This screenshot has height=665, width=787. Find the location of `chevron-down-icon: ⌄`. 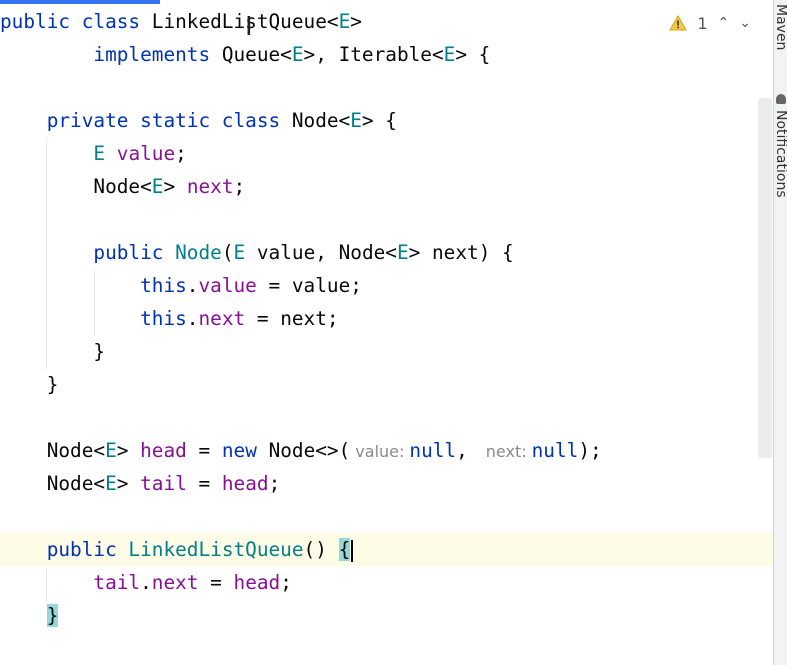

chevron-down-icon: ⌄ is located at coordinates (745, 23).